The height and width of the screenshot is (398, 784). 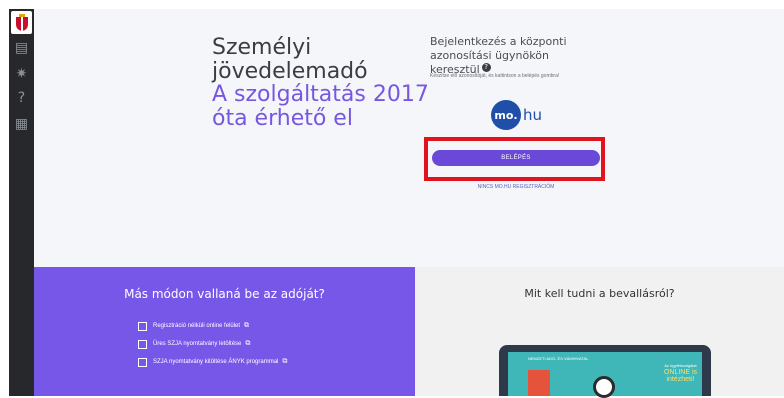 I want to click on link-label: Regisztráció nélküli online felület, so click(x=197, y=326).